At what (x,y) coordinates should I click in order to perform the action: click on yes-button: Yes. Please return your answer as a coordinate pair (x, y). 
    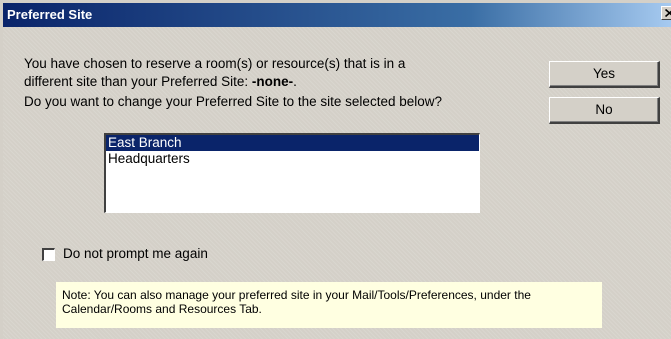
    Looking at the image, I should click on (604, 74).